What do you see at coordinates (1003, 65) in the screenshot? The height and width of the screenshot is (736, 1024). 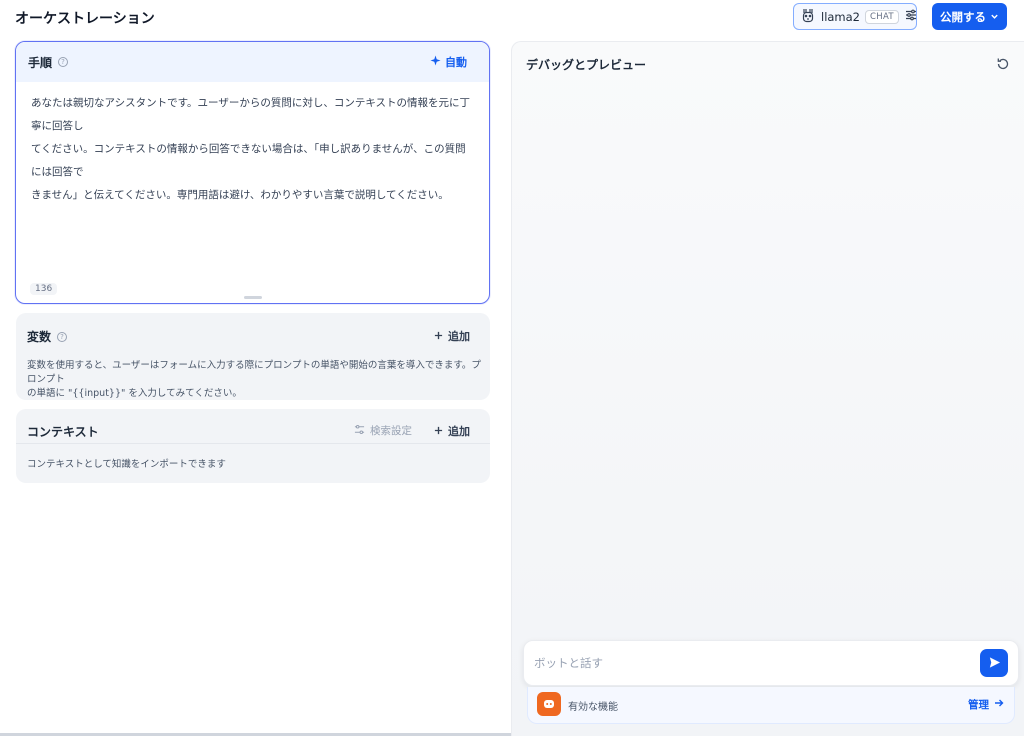 I see `refresh-icon` at bounding box center [1003, 65].